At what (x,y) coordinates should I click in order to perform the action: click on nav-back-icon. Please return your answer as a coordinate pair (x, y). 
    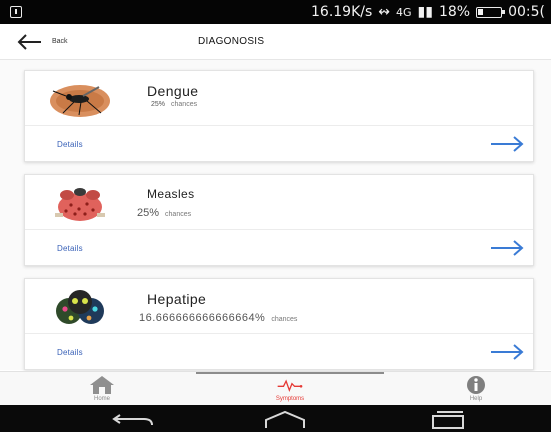
    Looking at the image, I should click on (133, 419).